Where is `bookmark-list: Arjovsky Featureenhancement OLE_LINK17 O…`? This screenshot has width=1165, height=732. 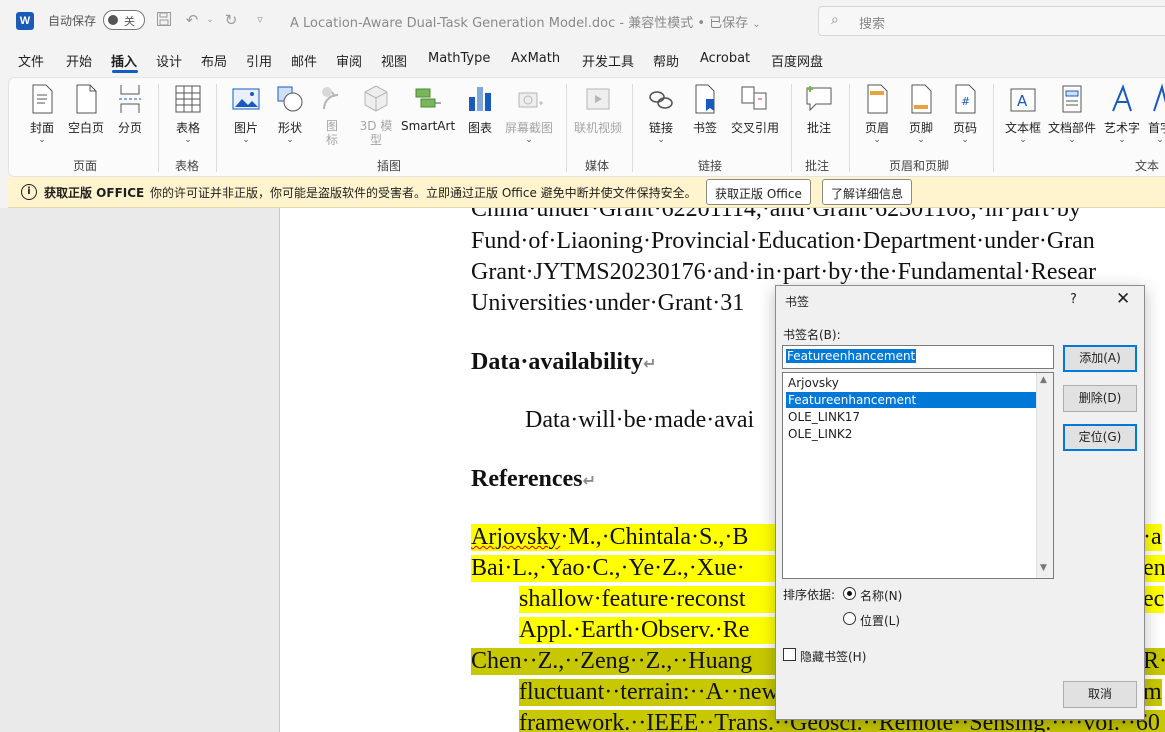
bookmark-list: Arjovsky Featureenhancement OLE_LINK17 O… is located at coordinates (918, 475).